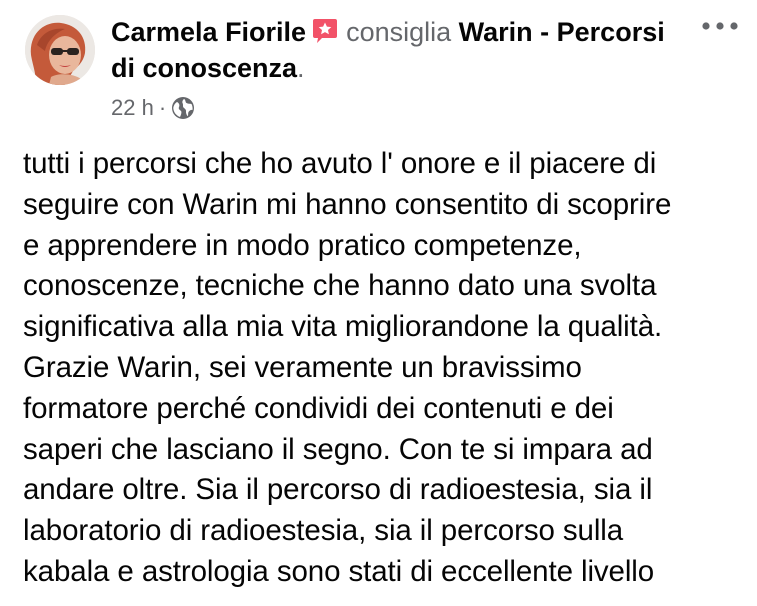 The height and width of the screenshot is (606, 757). I want to click on more-options-button, so click(720, 26).